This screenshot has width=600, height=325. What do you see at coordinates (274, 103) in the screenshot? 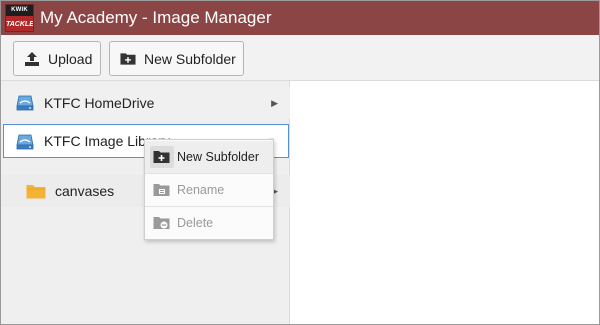
I see `chevron-right-icon: ▶` at bounding box center [274, 103].